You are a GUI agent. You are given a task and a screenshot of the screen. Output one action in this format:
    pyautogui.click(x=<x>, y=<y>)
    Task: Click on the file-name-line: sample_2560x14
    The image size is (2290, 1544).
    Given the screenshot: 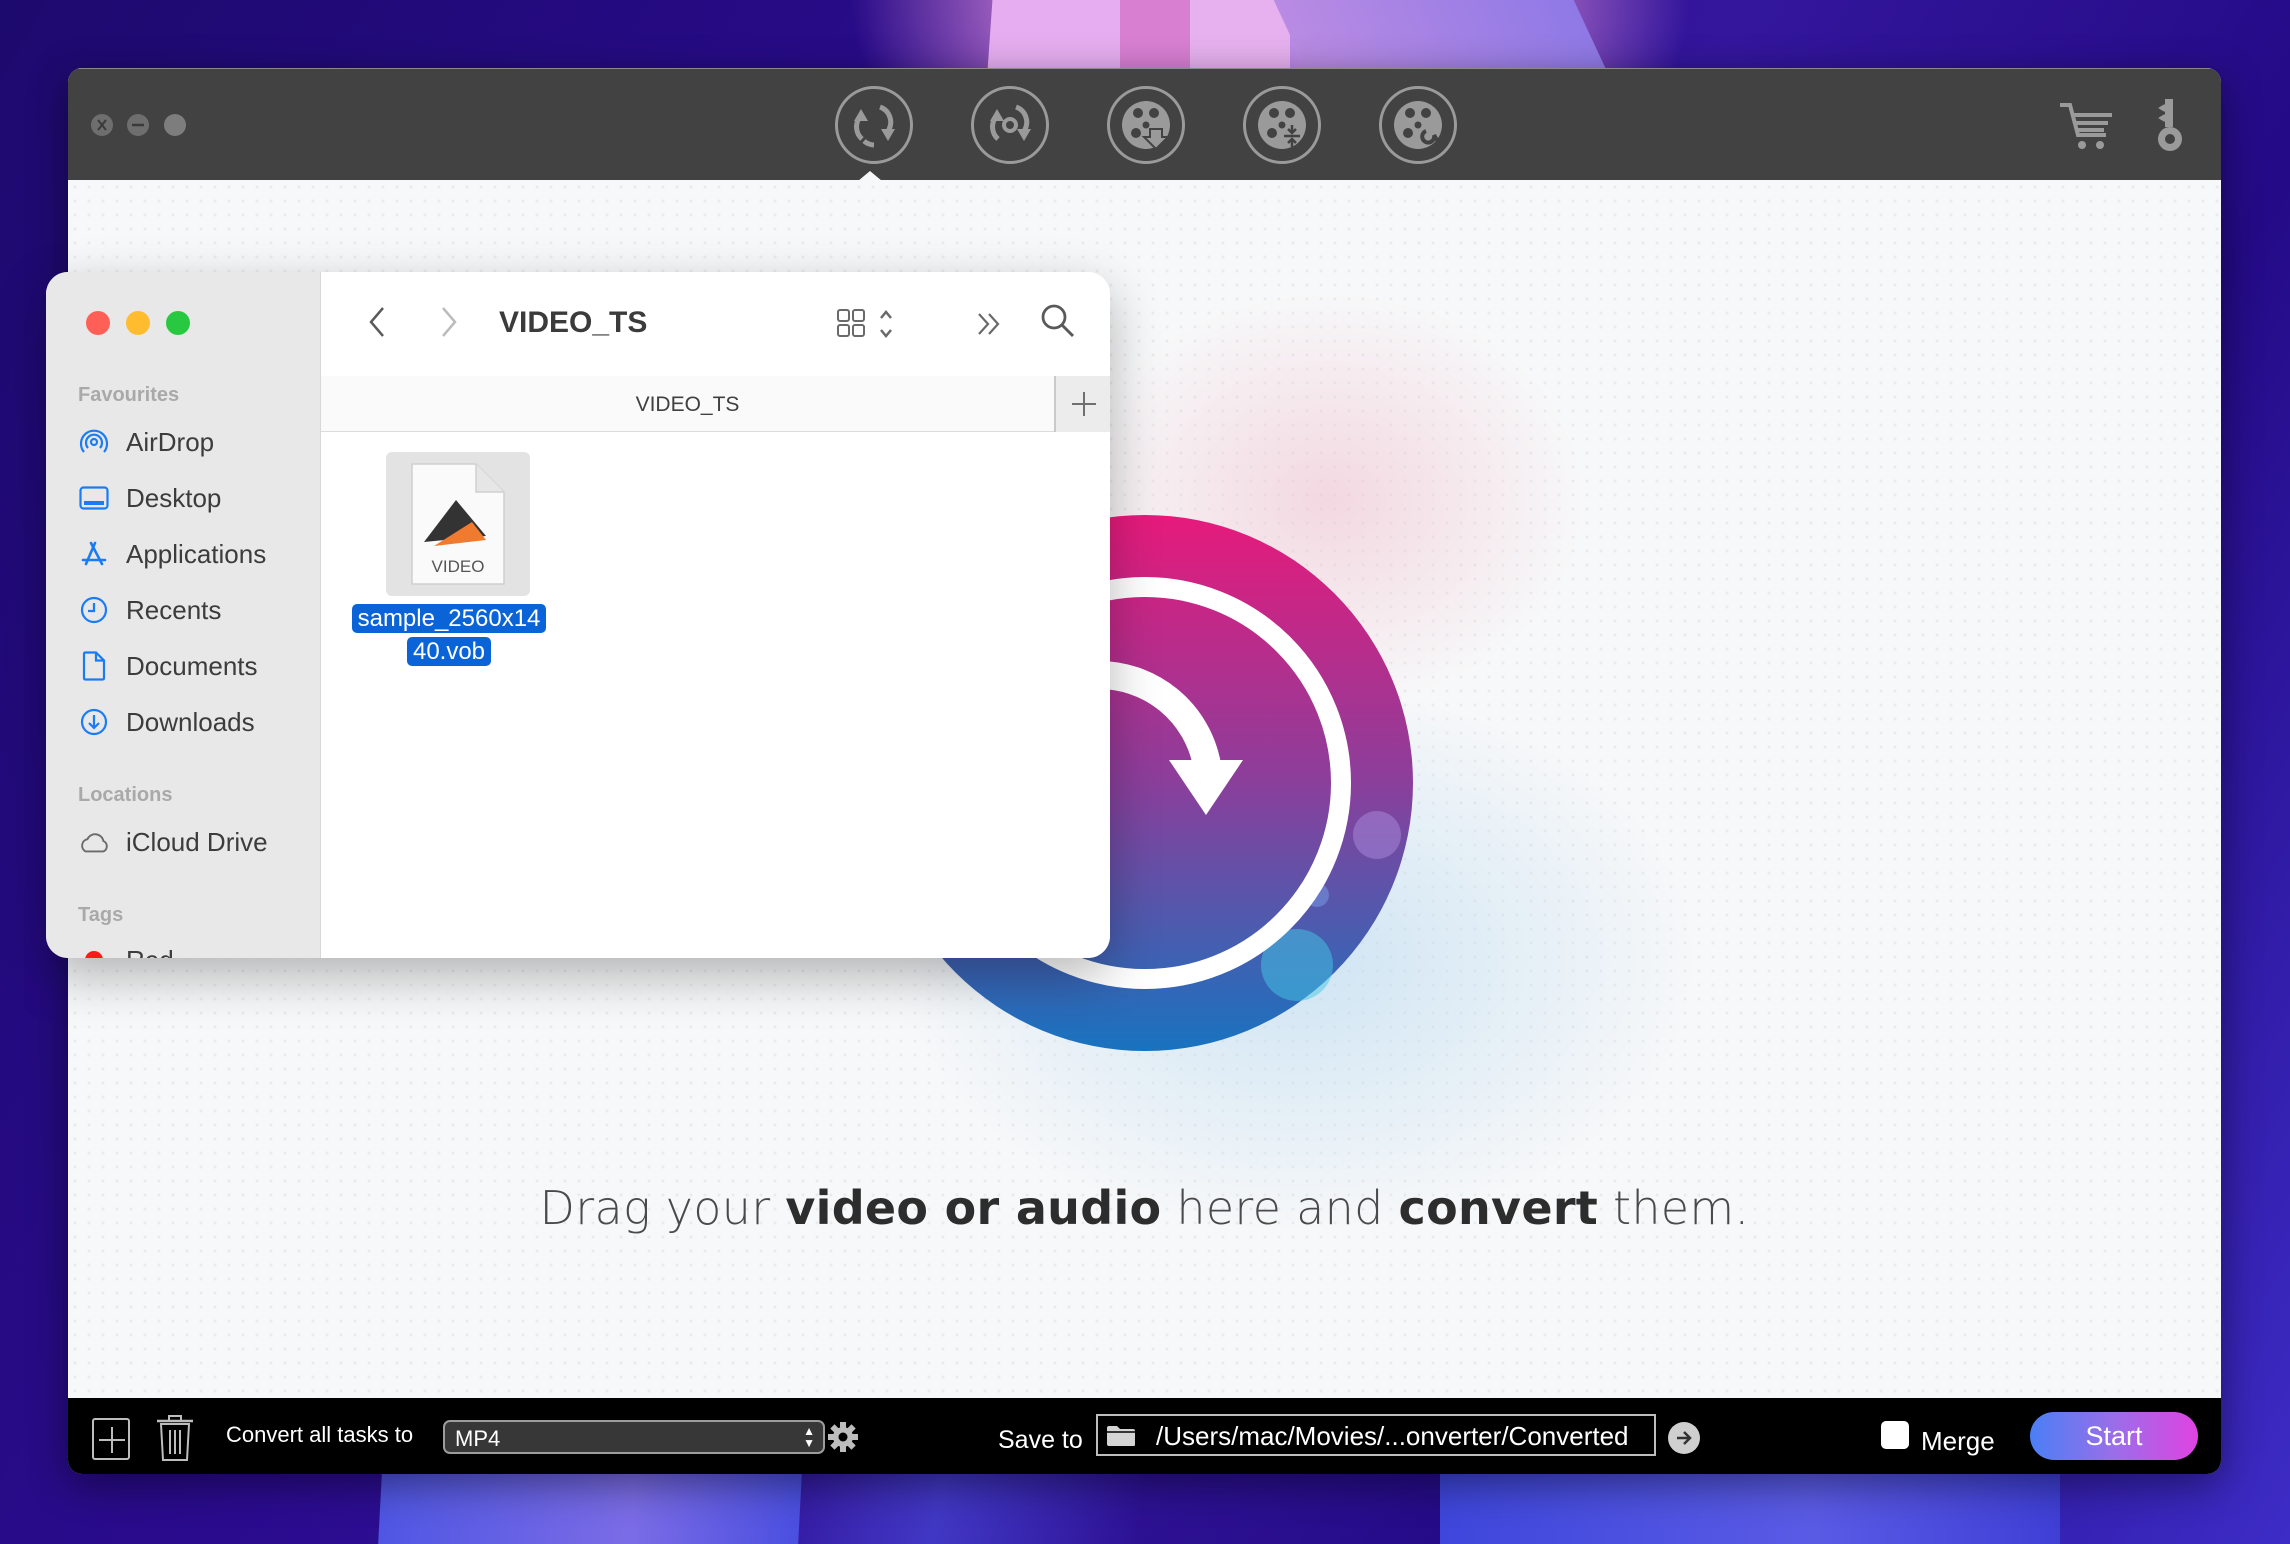 What is the action you would take?
    pyautogui.click(x=449, y=618)
    